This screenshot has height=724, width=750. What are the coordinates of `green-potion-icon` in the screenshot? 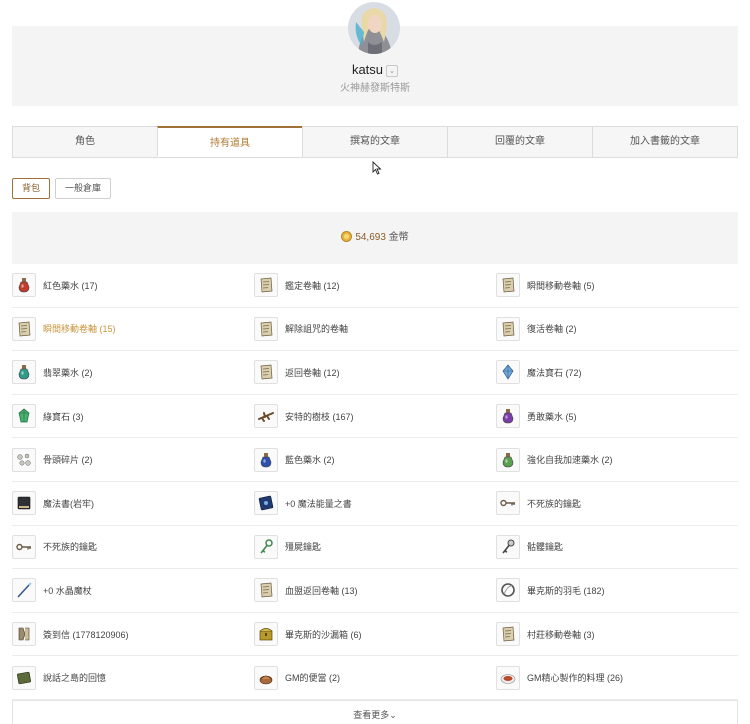 It's located at (24, 372).